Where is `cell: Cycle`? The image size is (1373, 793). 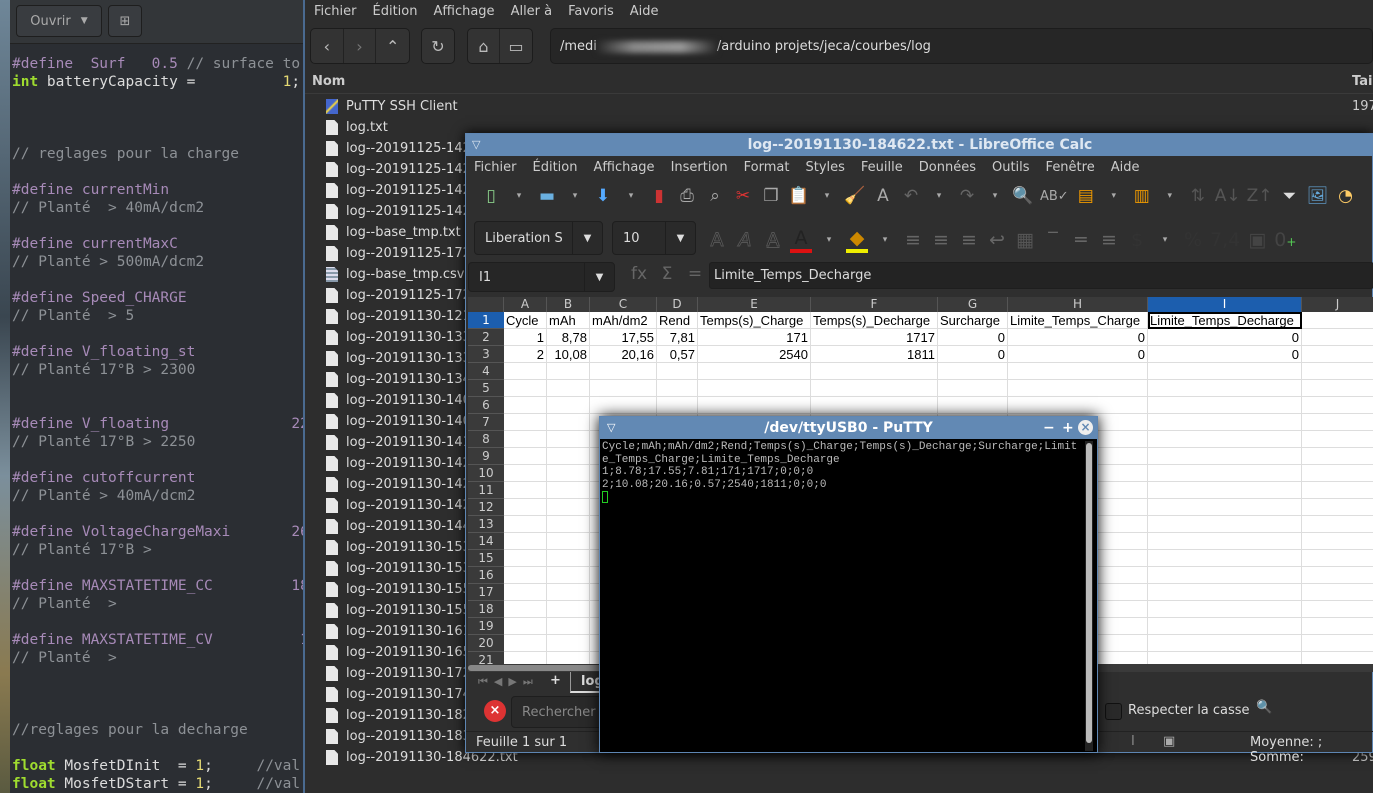
cell: Cycle is located at coordinates (525, 320).